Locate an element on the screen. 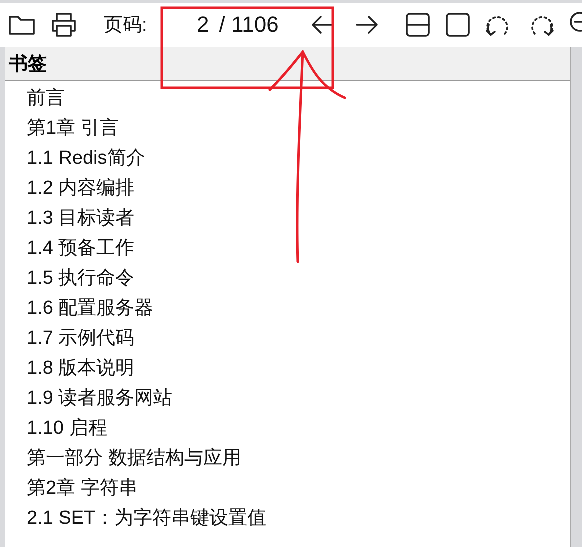 The image size is (582, 547). bookmark-item: 第1章 引言 is located at coordinates (73, 129).